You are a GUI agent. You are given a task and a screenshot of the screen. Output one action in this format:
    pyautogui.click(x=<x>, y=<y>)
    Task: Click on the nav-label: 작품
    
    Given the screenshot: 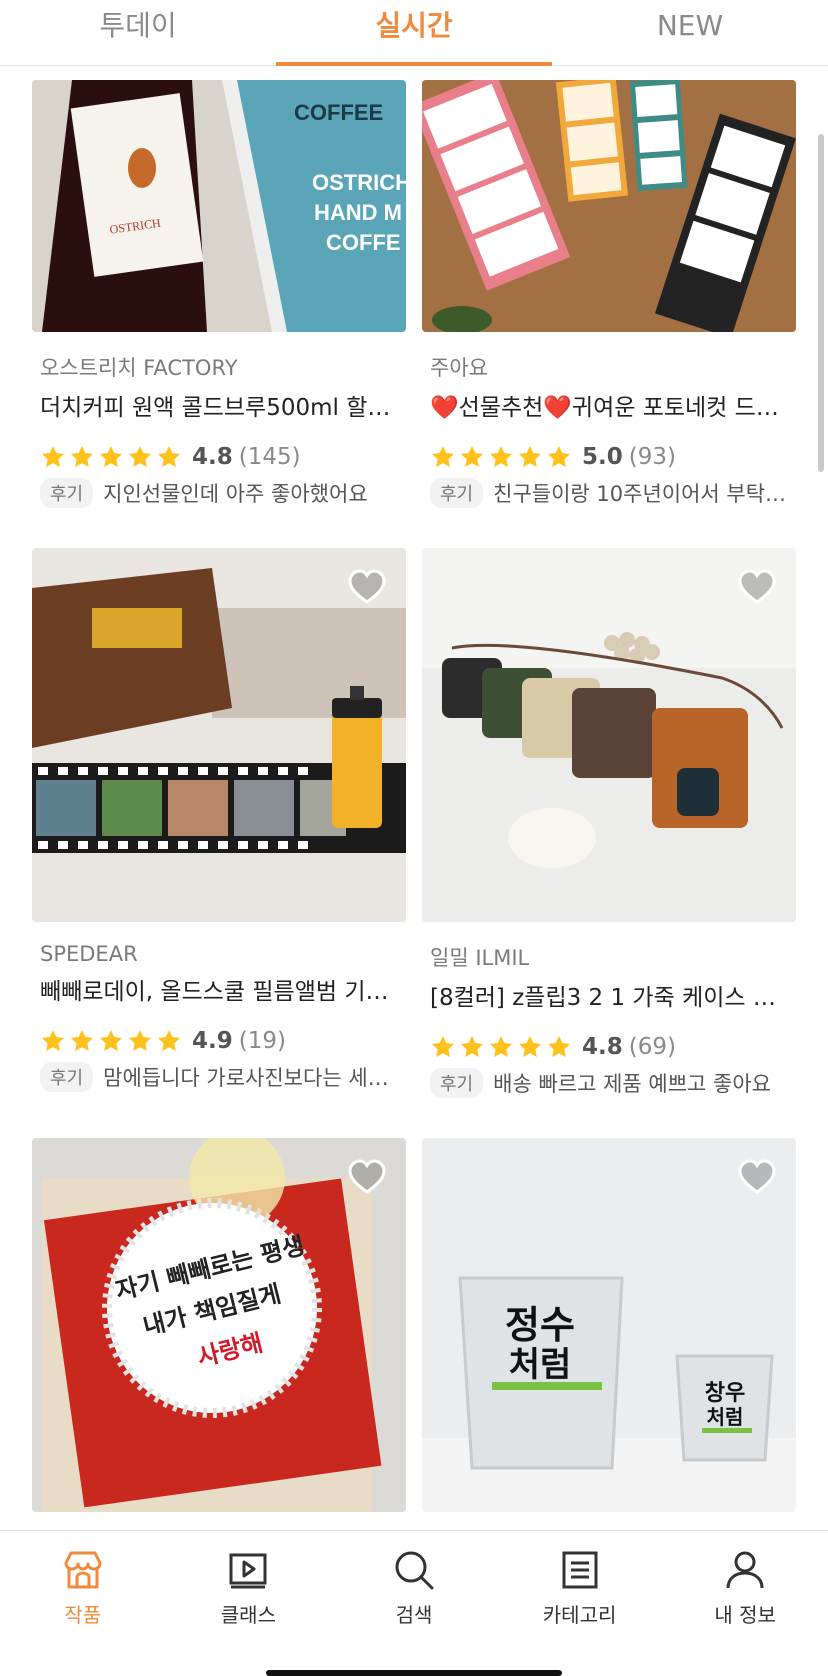 What is the action you would take?
    pyautogui.click(x=83, y=1615)
    